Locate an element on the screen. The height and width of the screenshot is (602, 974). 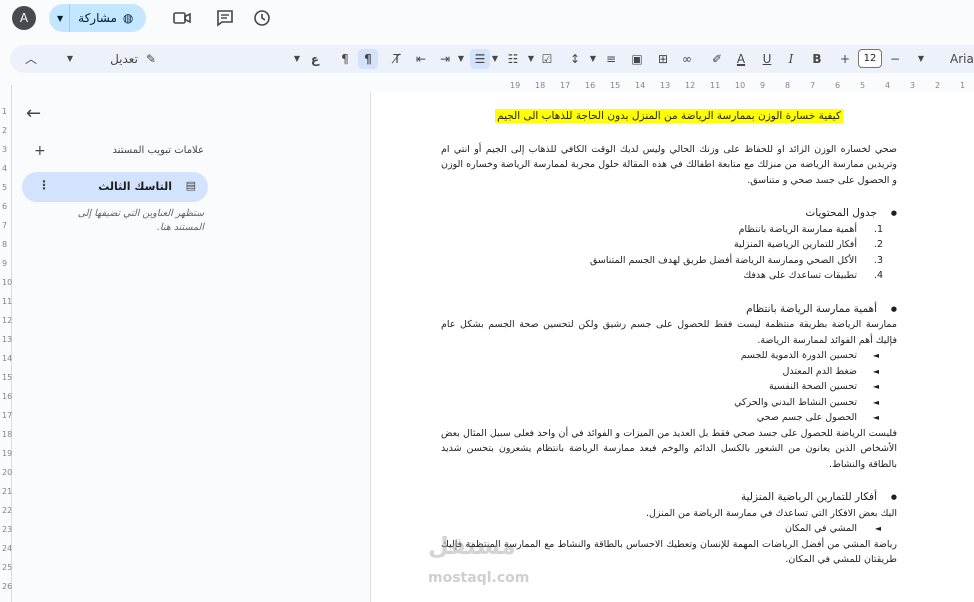
benefit-item: تحسين النشاط البدني والحركي is located at coordinates (669, 403).